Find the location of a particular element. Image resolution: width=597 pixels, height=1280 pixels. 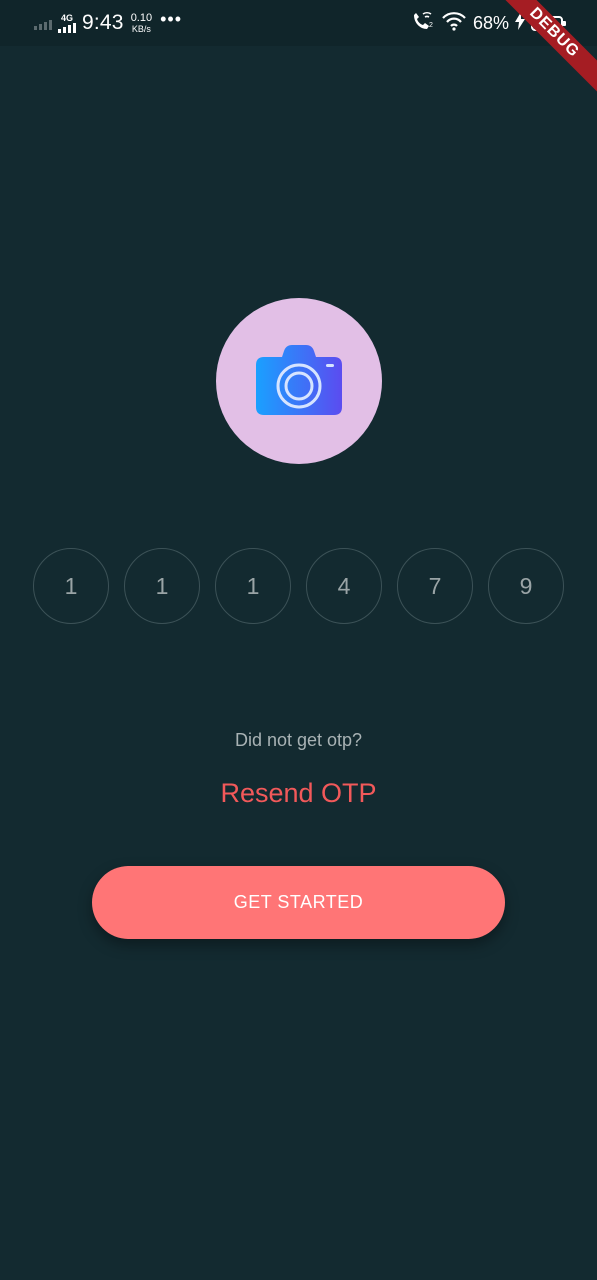

battery-percent: 68% is located at coordinates (490, 22).